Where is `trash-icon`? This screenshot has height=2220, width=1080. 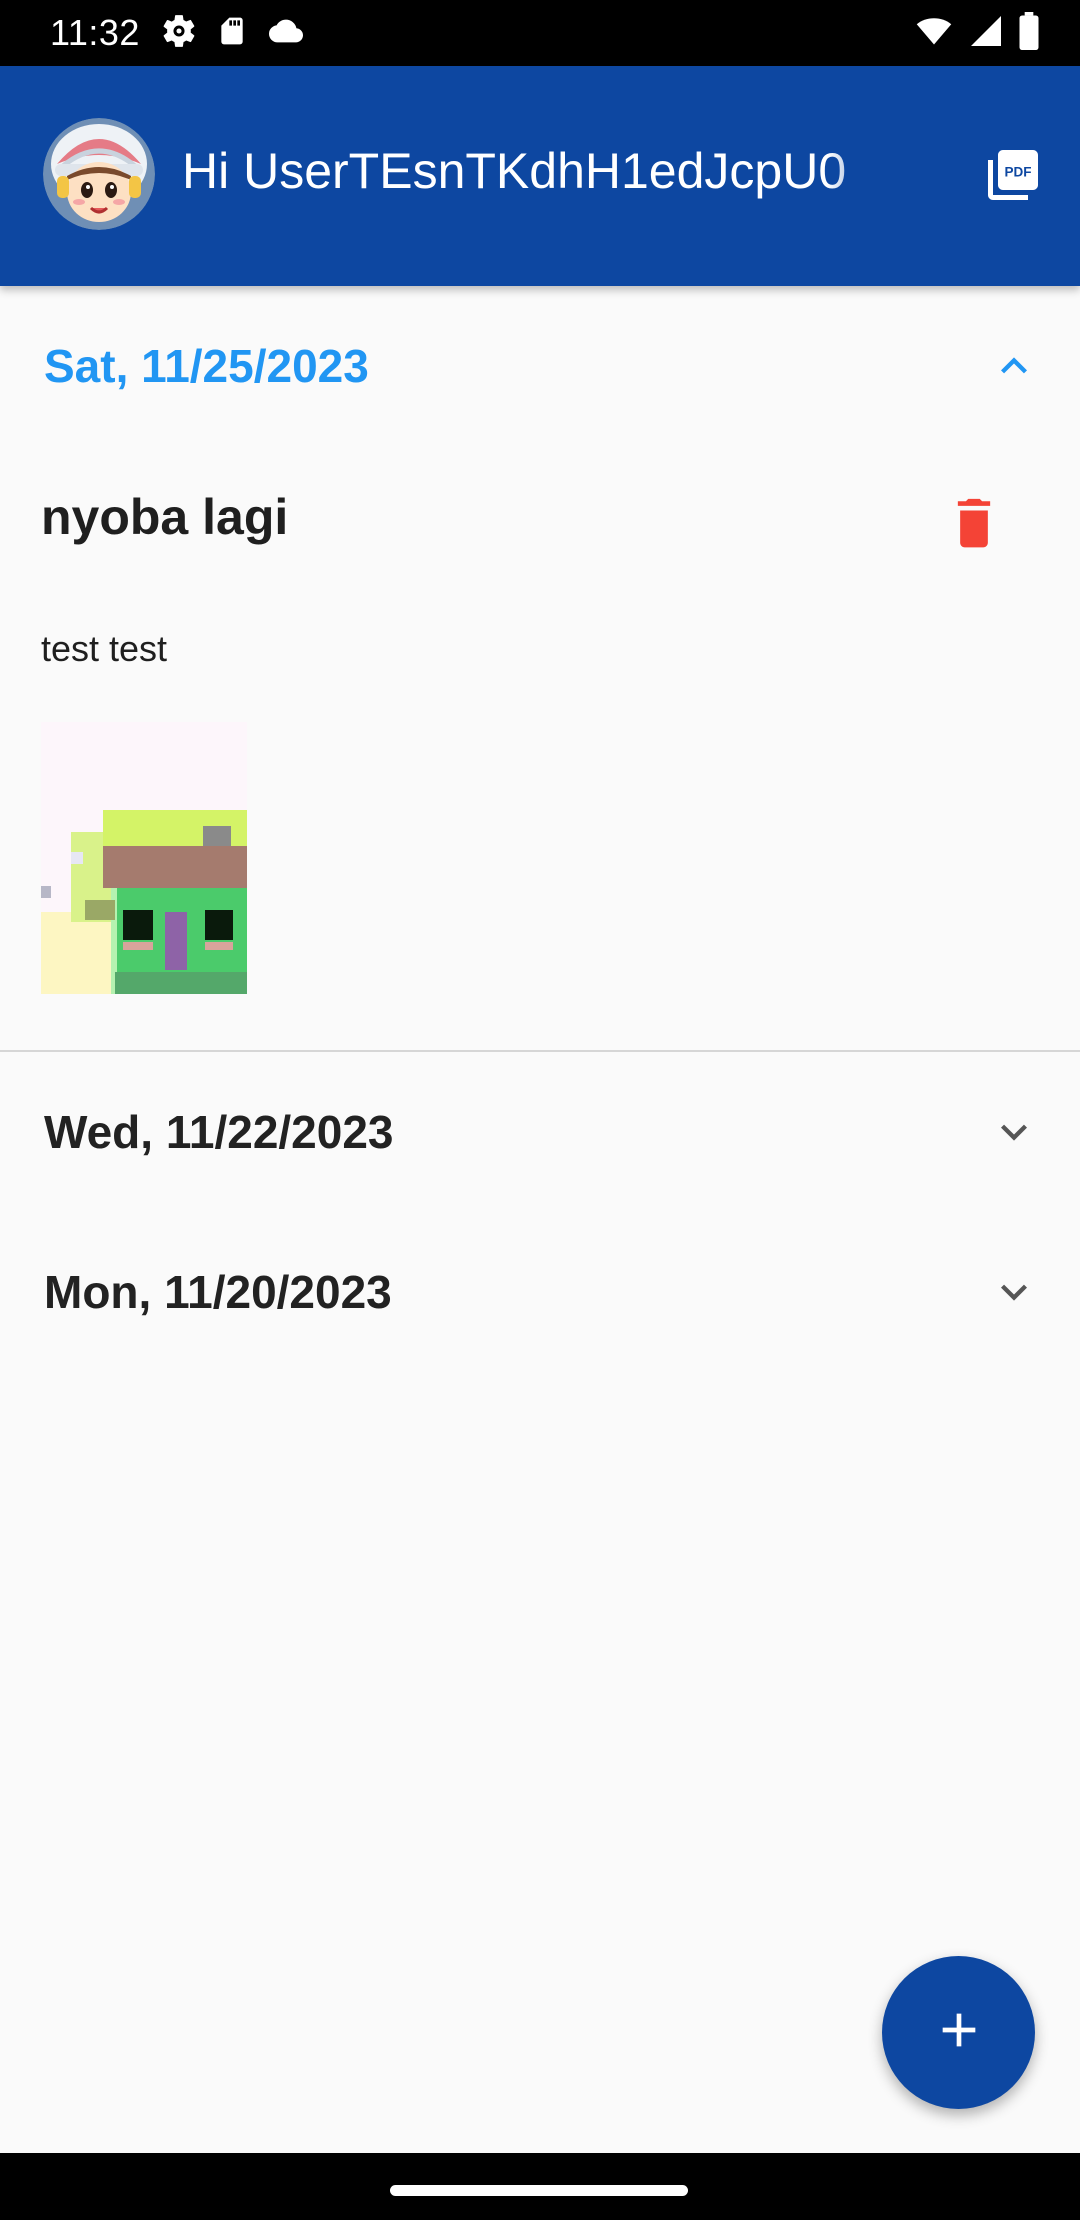 trash-icon is located at coordinates (974, 524).